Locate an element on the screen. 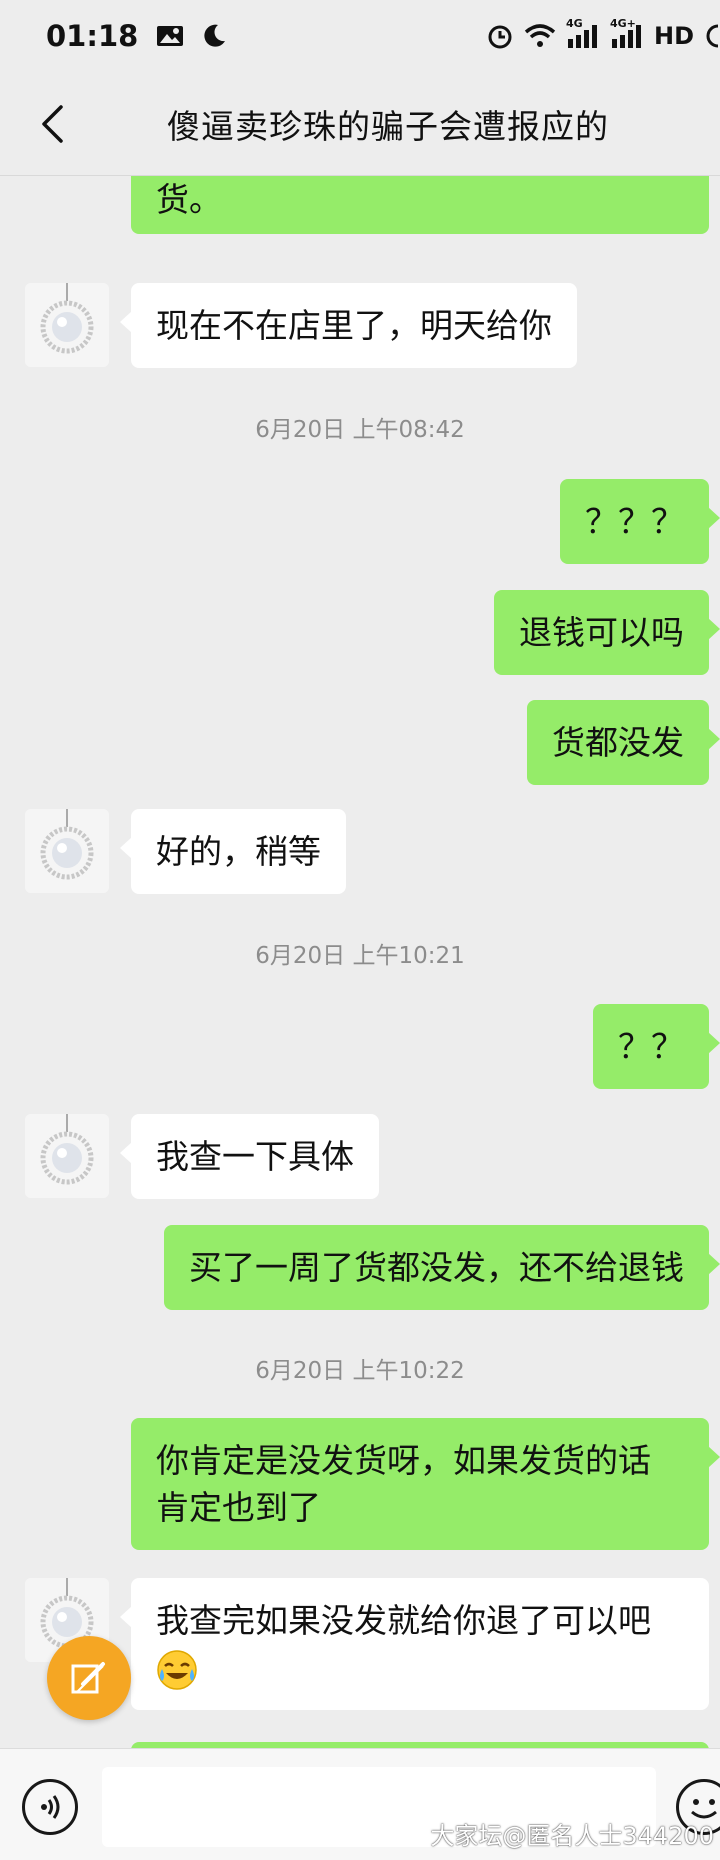 The height and width of the screenshot is (1860, 720). timestamp: 6月20日 上午08:42 is located at coordinates (360, 430).